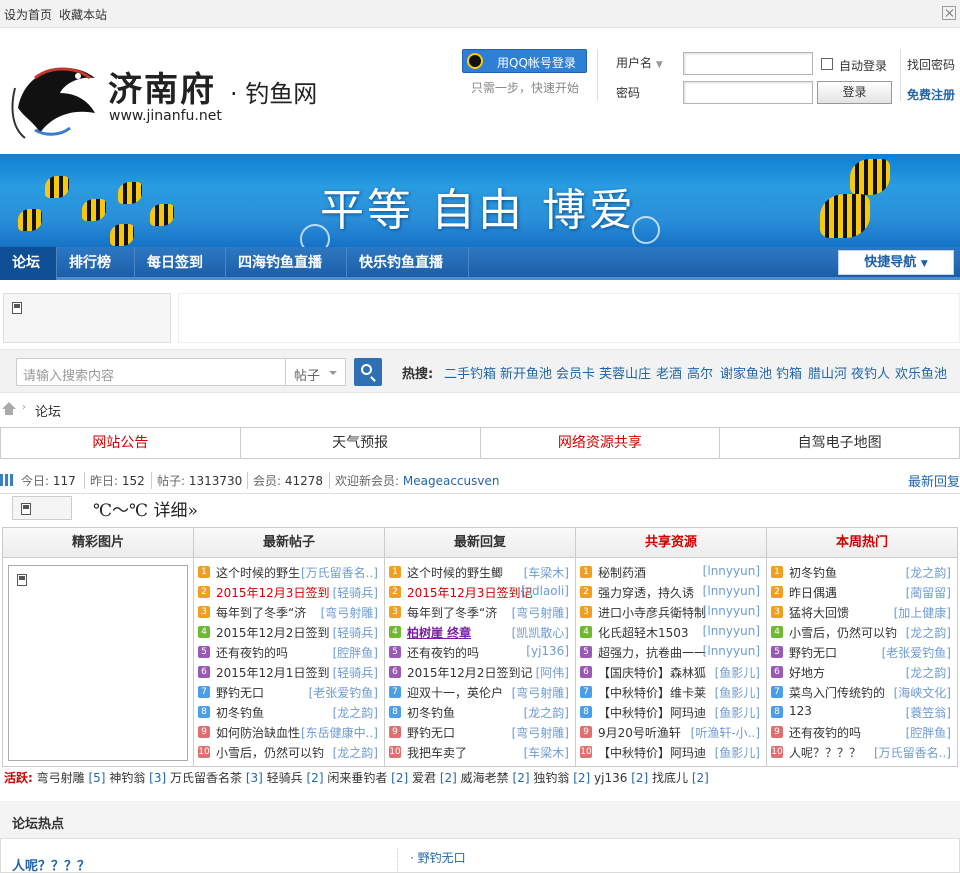 The height and width of the screenshot is (874, 960). Describe the element at coordinates (652, 752) in the screenshot. I see `post-title: 【中秋特价】阿玛迪` at that location.